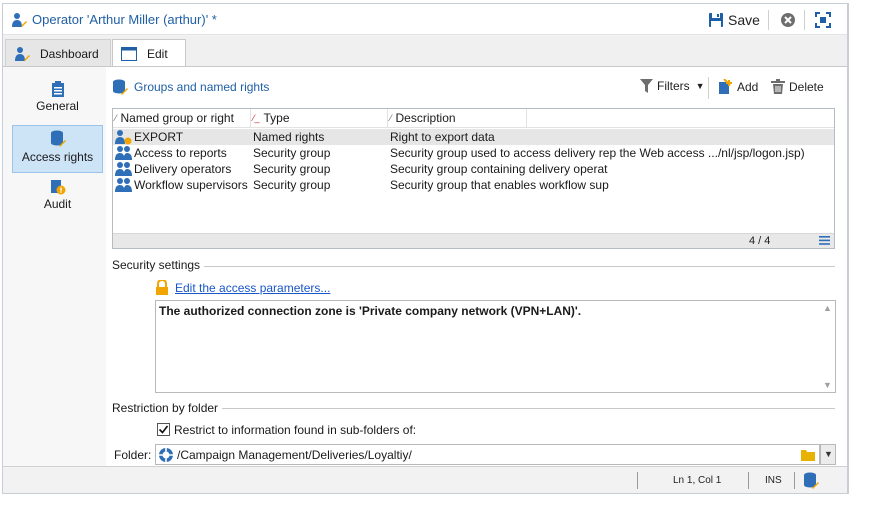  I want to click on sidebar-item-label: Audit, so click(57, 204).